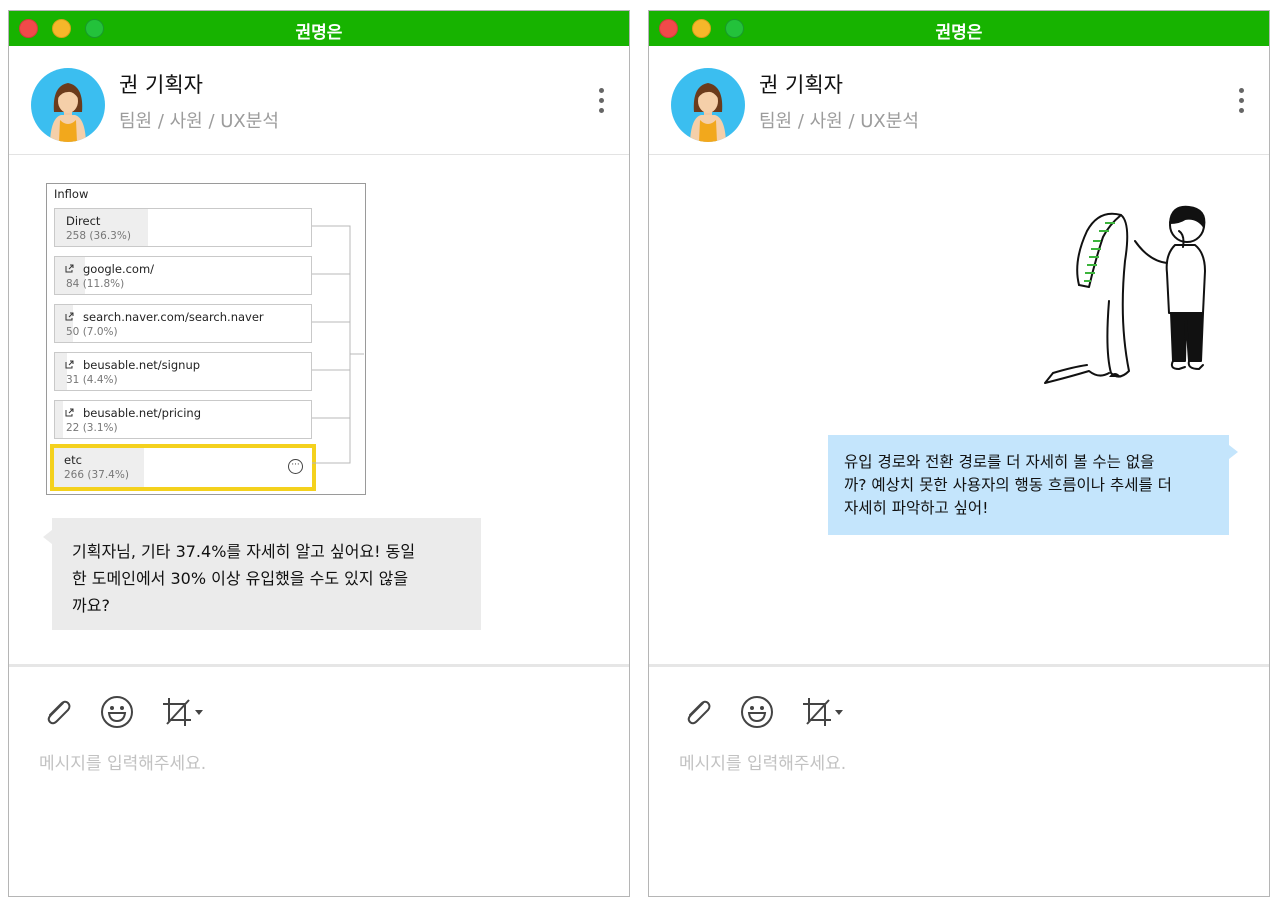  I want to click on inflow-row: Direct 258 (36.3%), so click(183, 227).